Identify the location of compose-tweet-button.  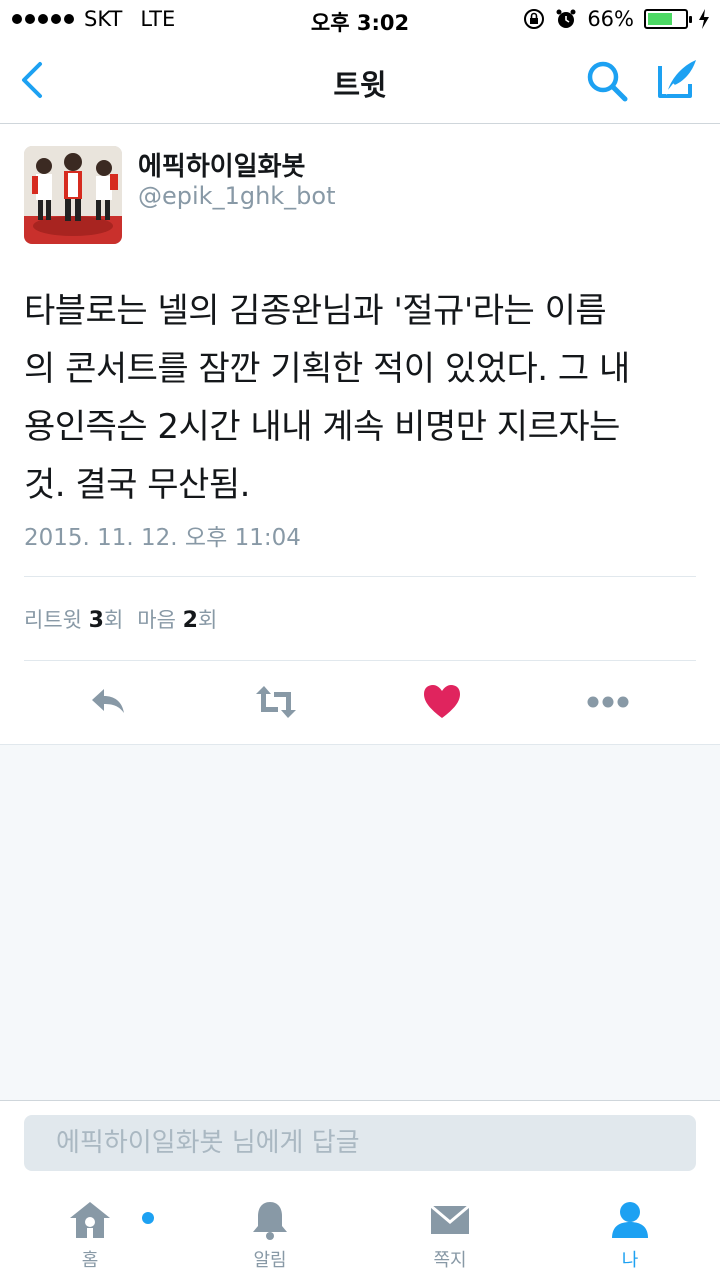
(677, 79).